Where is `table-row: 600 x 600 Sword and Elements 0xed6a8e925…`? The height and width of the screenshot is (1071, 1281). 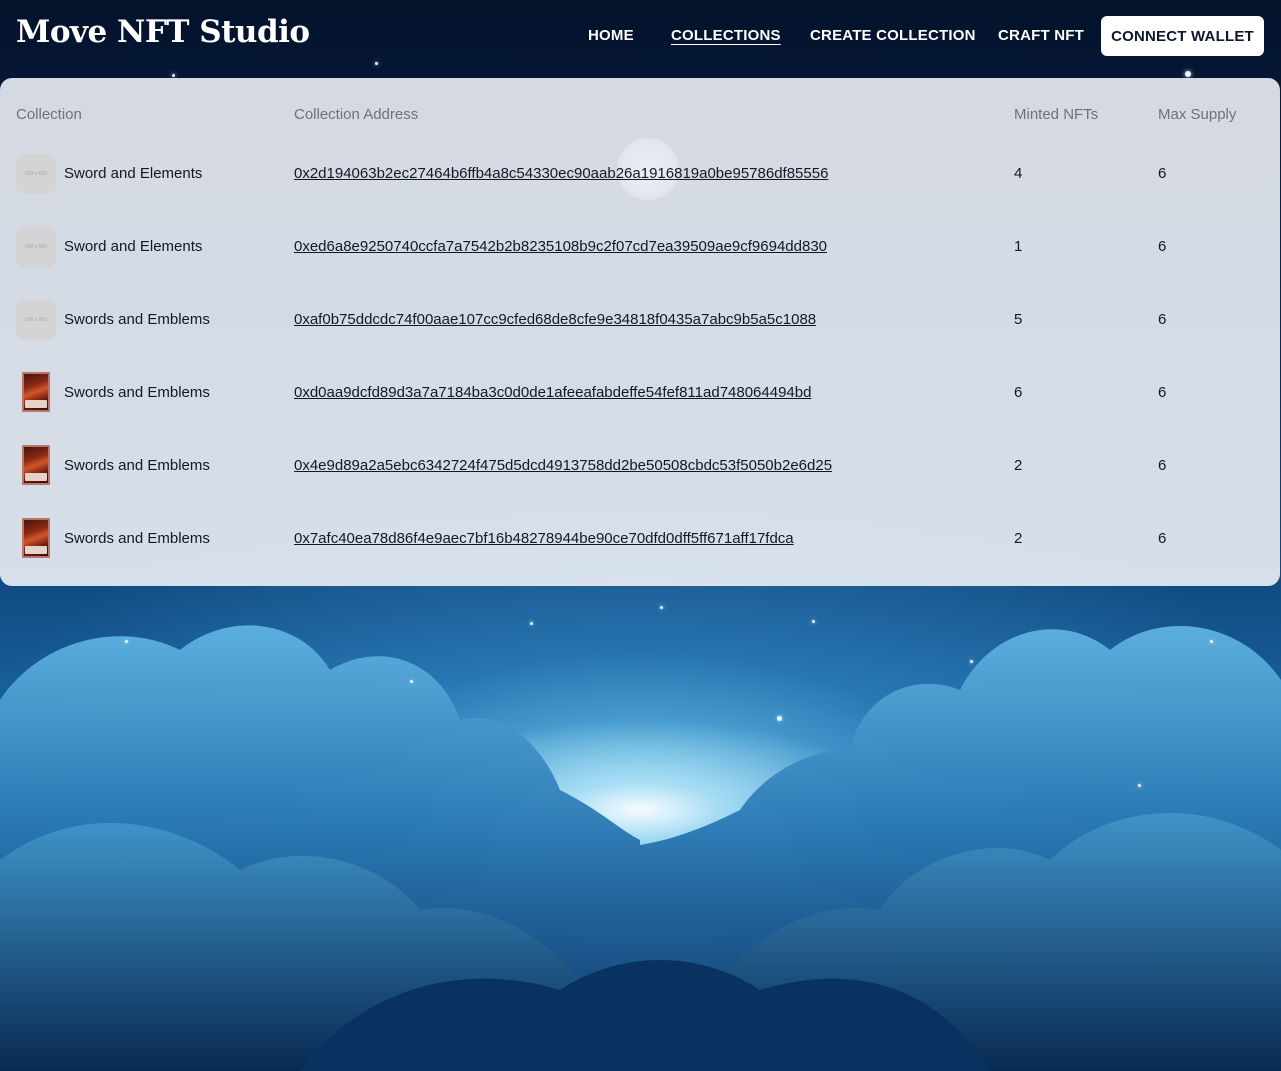
table-row: 600 x 600 Sword and Elements 0xed6a8e925… is located at coordinates (640, 247).